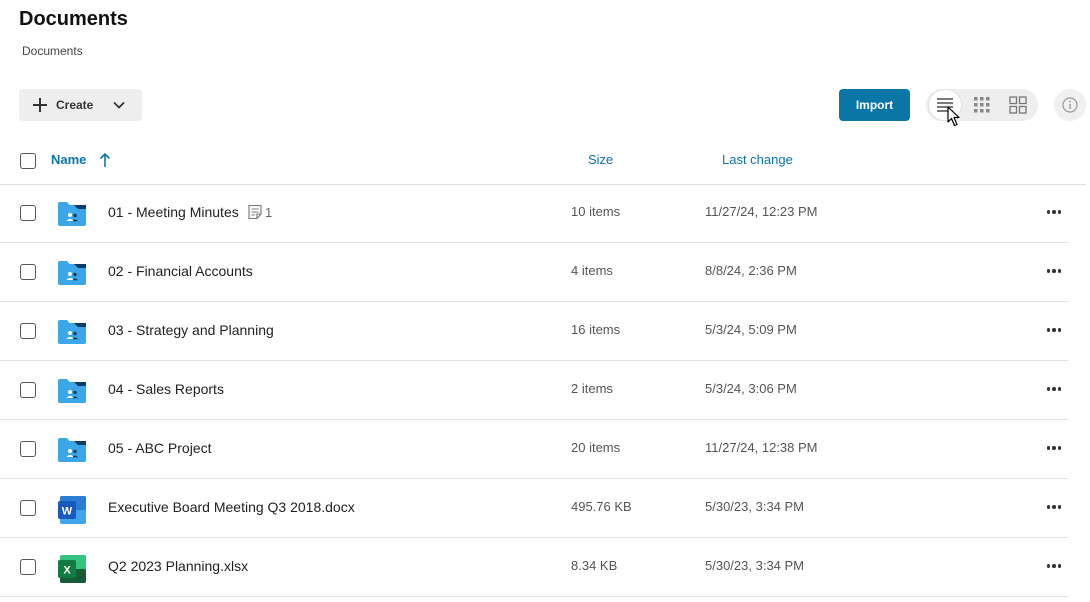 The image size is (1090, 602). What do you see at coordinates (255, 212) in the screenshot?
I see `note-icon` at bounding box center [255, 212].